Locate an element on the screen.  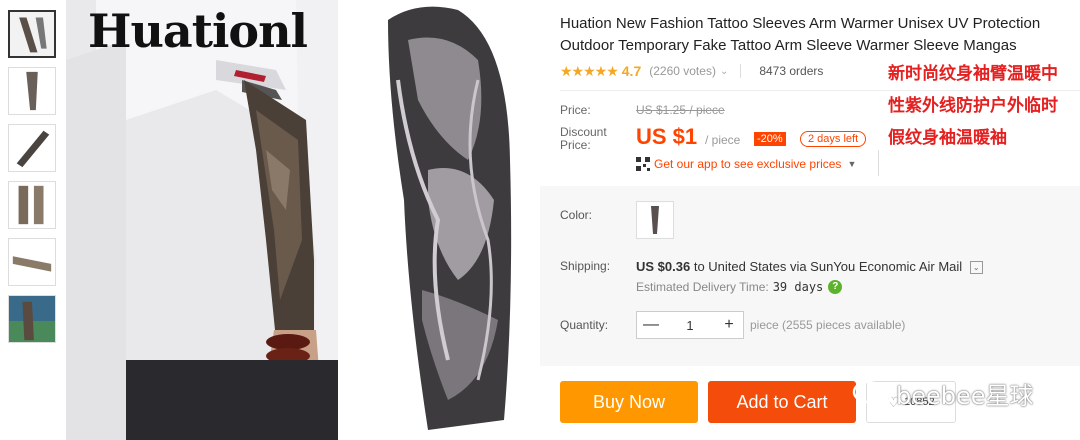
quantity-stepper: — 1 + is located at coordinates (690, 325).